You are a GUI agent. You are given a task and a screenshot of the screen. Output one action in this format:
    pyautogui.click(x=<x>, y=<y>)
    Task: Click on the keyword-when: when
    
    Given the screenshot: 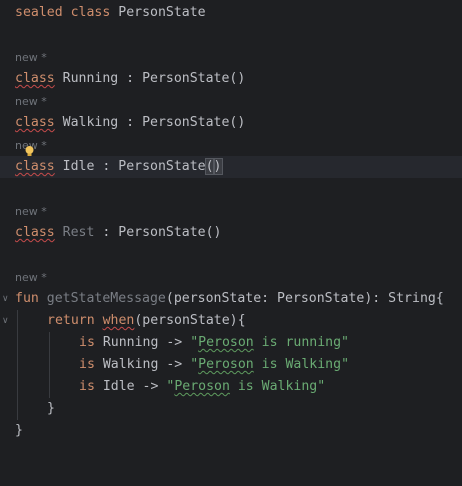 What is the action you would take?
    pyautogui.click(x=118, y=320)
    